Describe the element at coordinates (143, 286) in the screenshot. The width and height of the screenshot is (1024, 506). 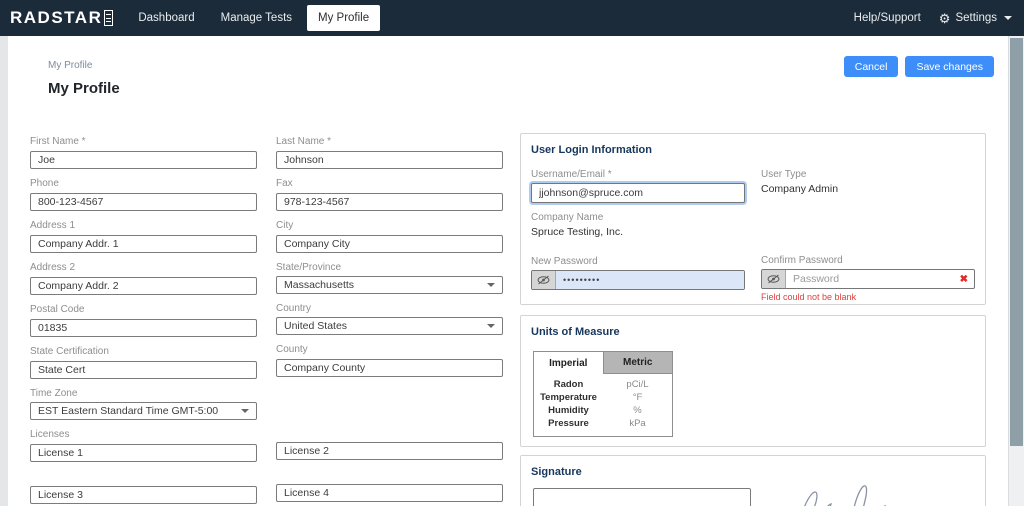
I see `address-2-input` at that location.